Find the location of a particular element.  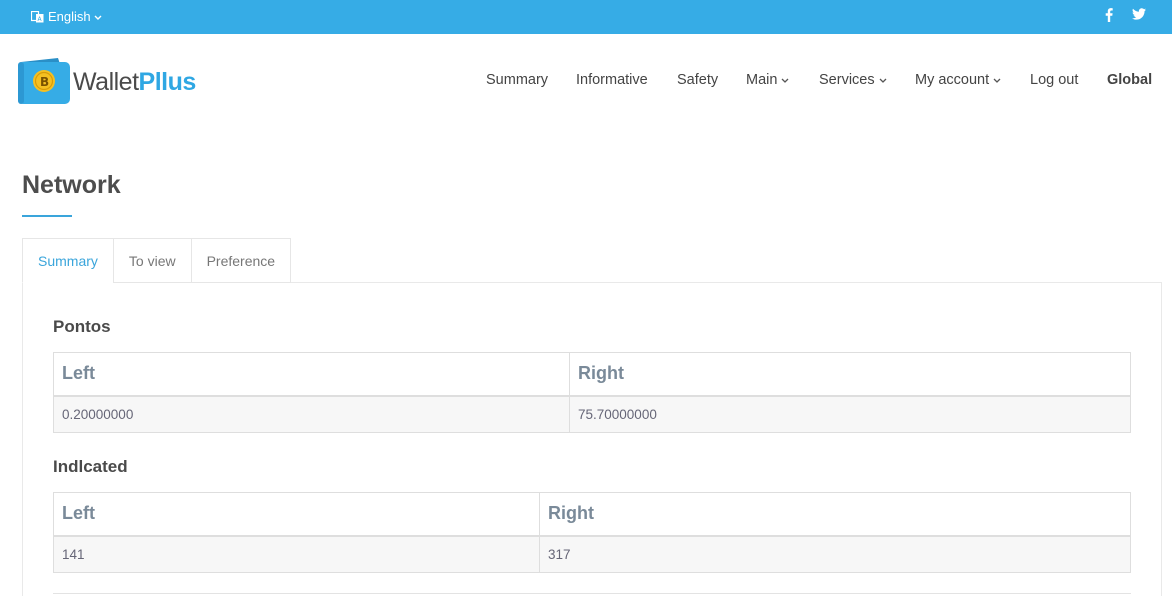

nav-summary-label: Summary is located at coordinates (517, 80).